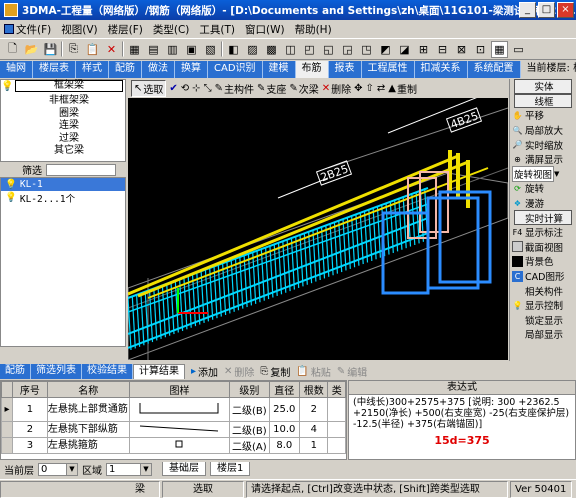  What do you see at coordinates (309, 49) in the screenshot?
I see `beam-icon: ◰` at bounding box center [309, 49].